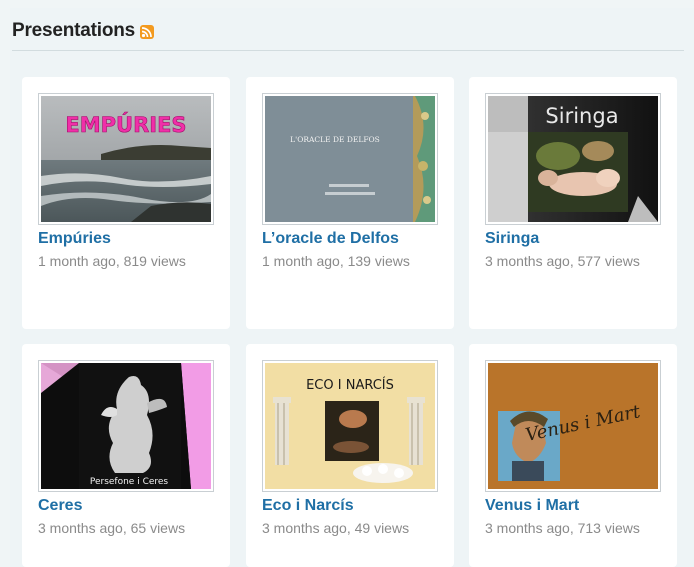 The width and height of the screenshot is (694, 567). What do you see at coordinates (129, 482) in the screenshot?
I see `thumbnail-caption: Persefone i Ceres` at bounding box center [129, 482].